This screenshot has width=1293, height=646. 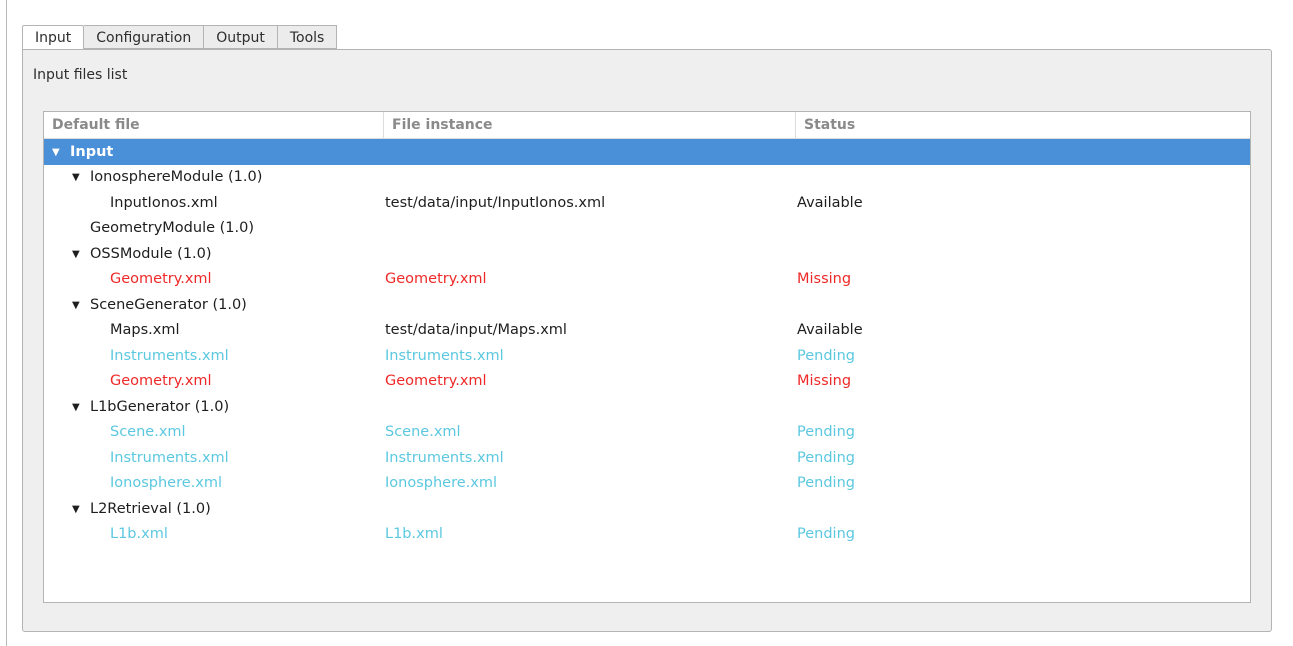 I want to click on tab-input: Input, so click(x=53, y=37).